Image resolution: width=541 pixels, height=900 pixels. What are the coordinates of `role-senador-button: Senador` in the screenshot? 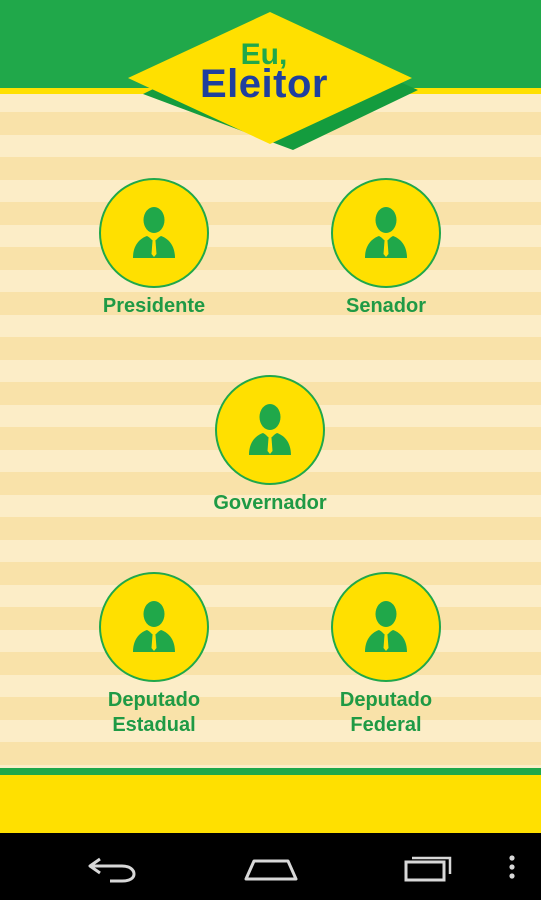 It's located at (386, 248).